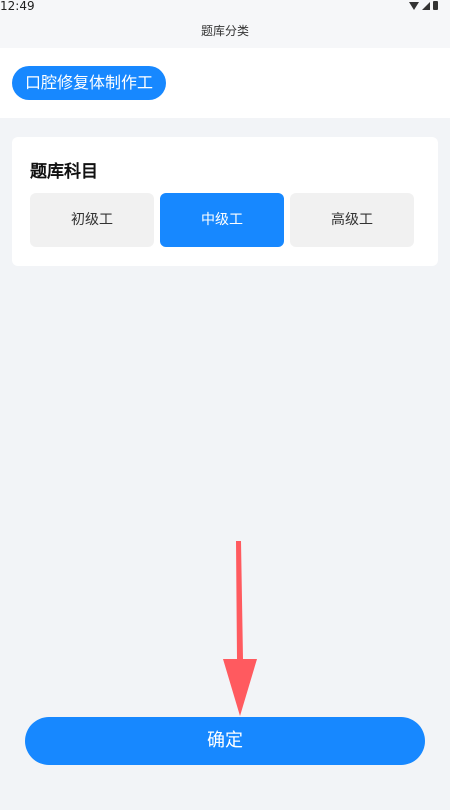 This screenshot has height=810, width=450. Describe the element at coordinates (435, 5) in the screenshot. I see `battery-icon` at that location.